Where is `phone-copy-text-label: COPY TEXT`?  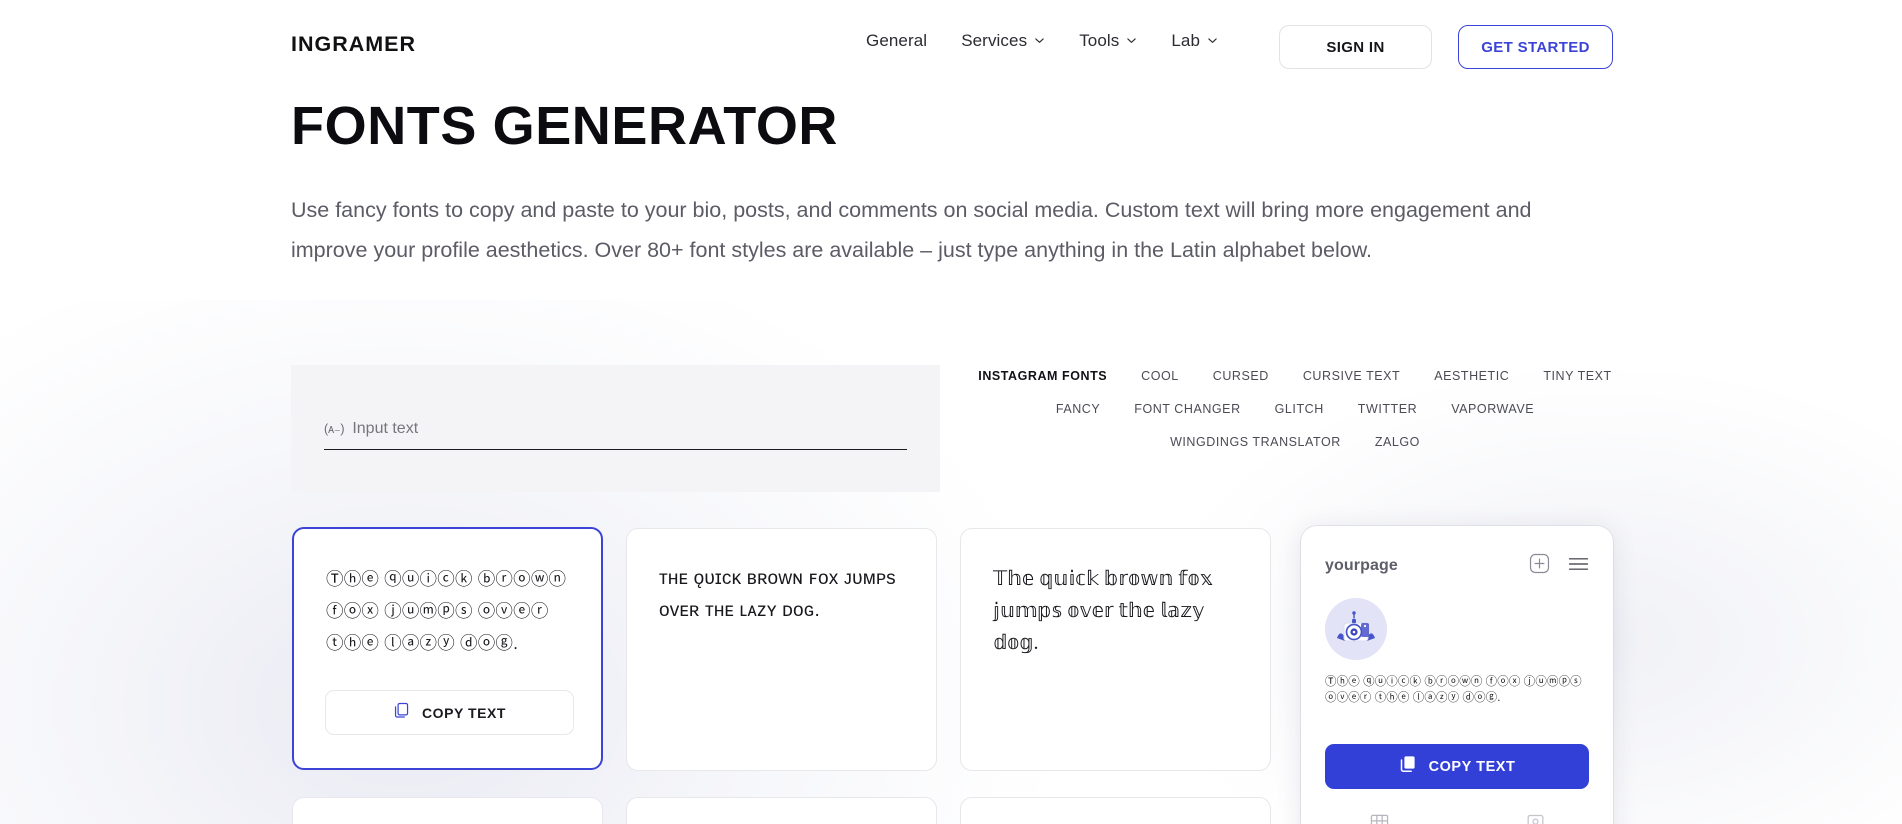
phone-copy-text-label: COPY TEXT is located at coordinates (1472, 766).